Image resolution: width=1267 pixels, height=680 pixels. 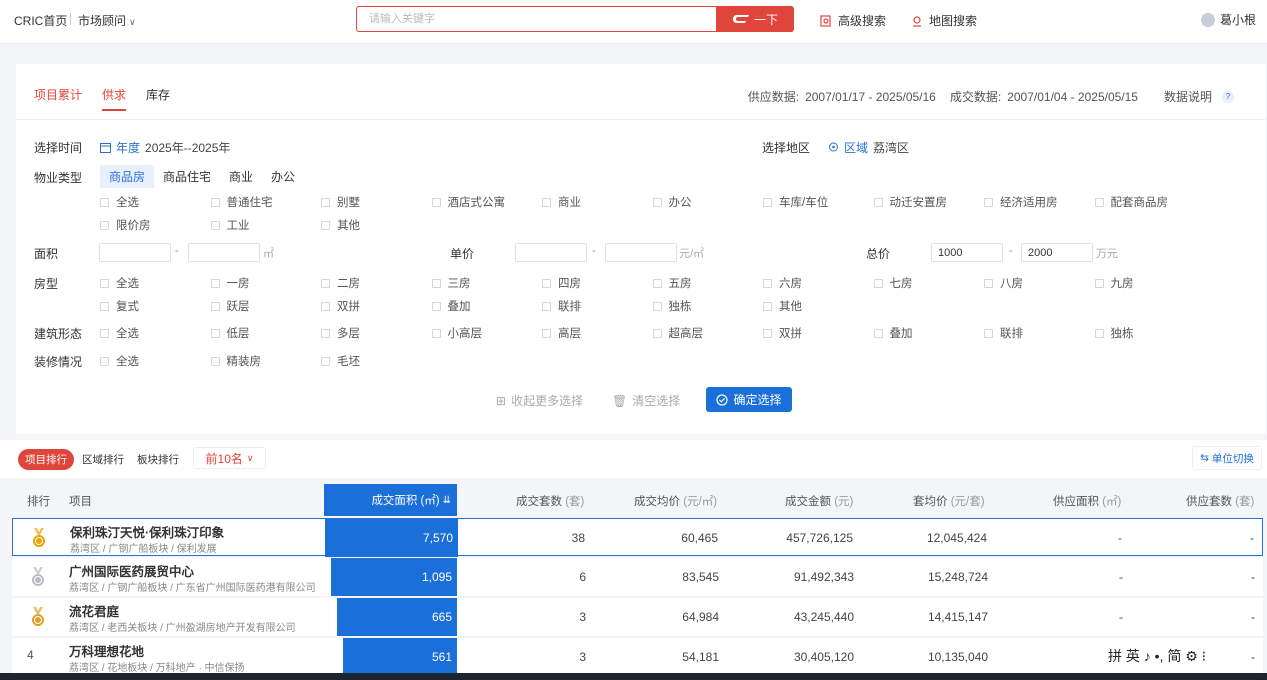 What do you see at coordinates (230, 333) in the screenshot?
I see `building-checkbox: 低层` at bounding box center [230, 333].